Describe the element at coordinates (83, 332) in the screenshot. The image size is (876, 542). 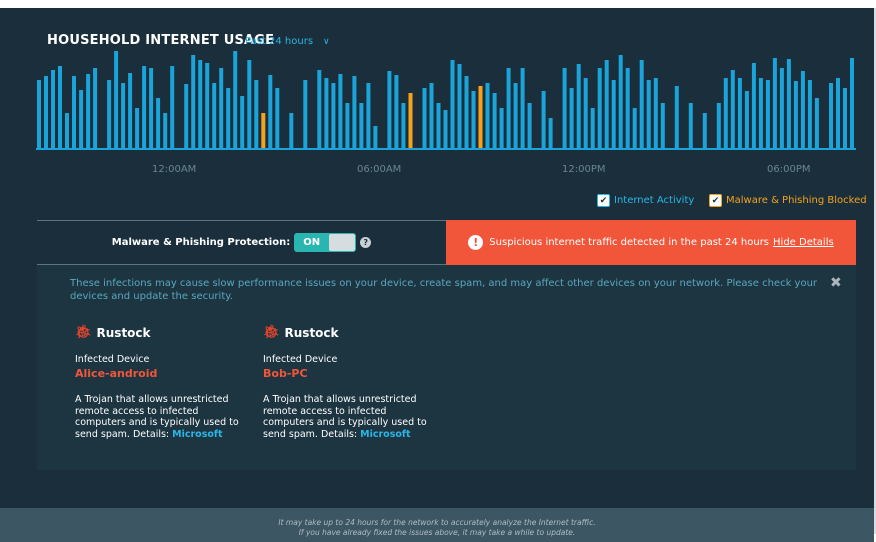
I see `bug-icon: 🐞︎` at that location.